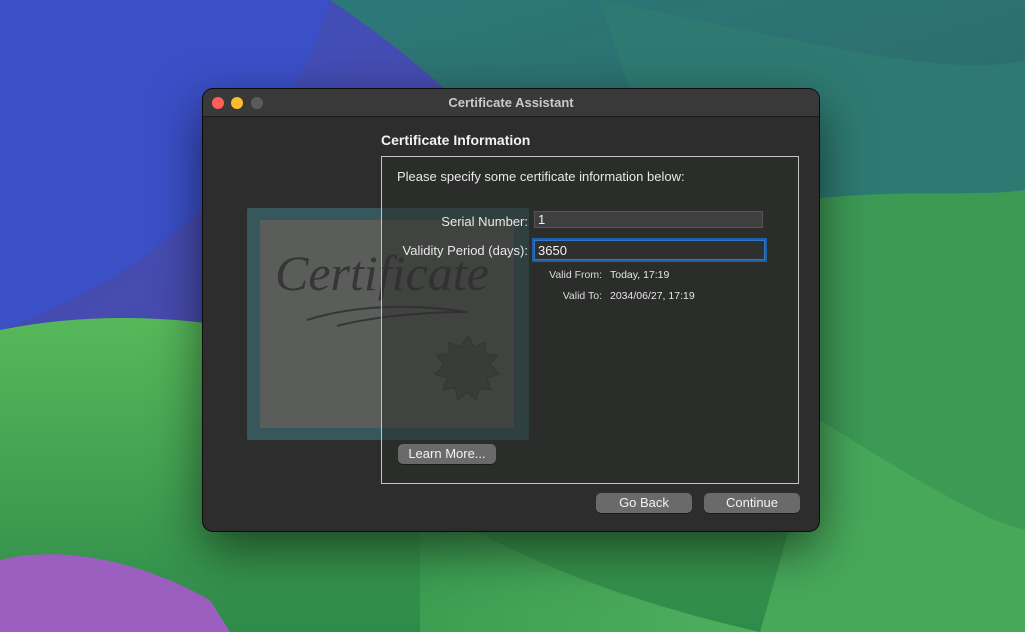 Image resolution: width=1025 pixels, height=632 pixels. I want to click on window-title: Certificate Assistant, so click(511, 102).